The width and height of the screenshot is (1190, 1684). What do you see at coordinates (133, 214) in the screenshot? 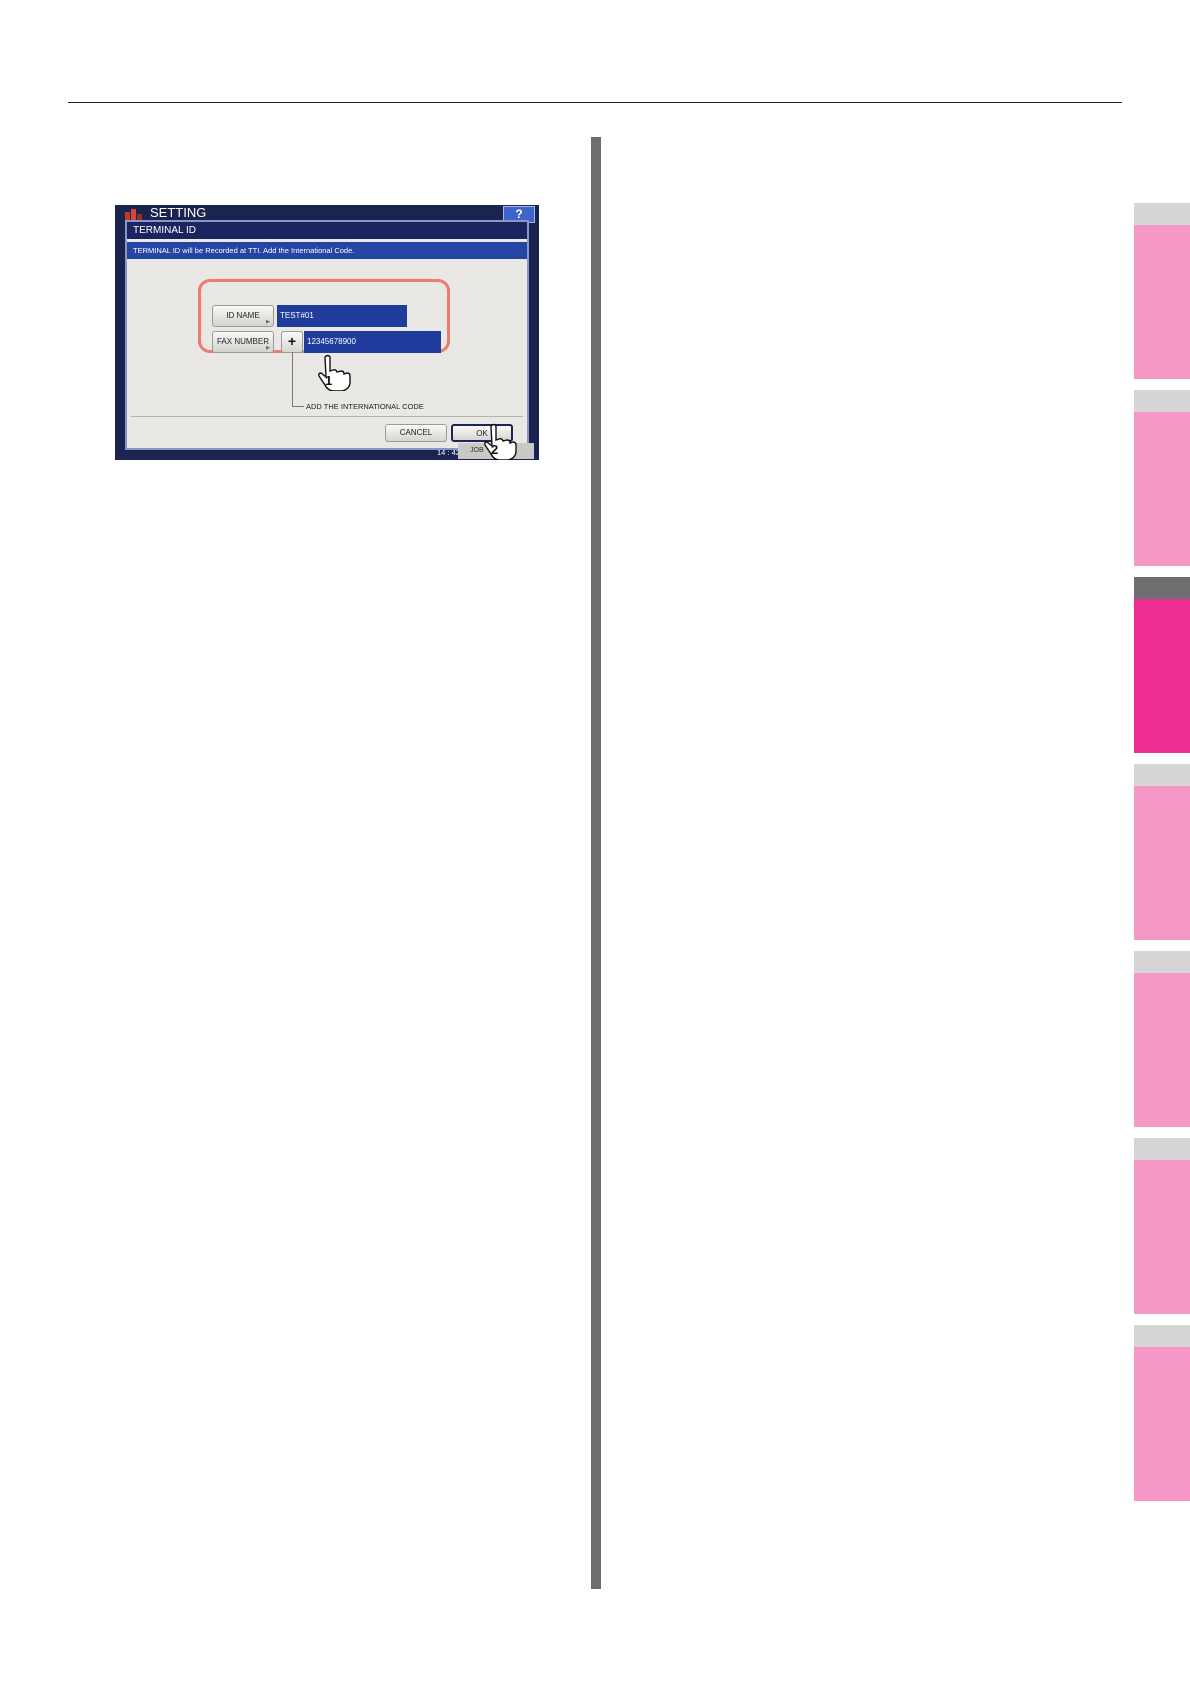
I see `setting-logo-icon` at bounding box center [133, 214].